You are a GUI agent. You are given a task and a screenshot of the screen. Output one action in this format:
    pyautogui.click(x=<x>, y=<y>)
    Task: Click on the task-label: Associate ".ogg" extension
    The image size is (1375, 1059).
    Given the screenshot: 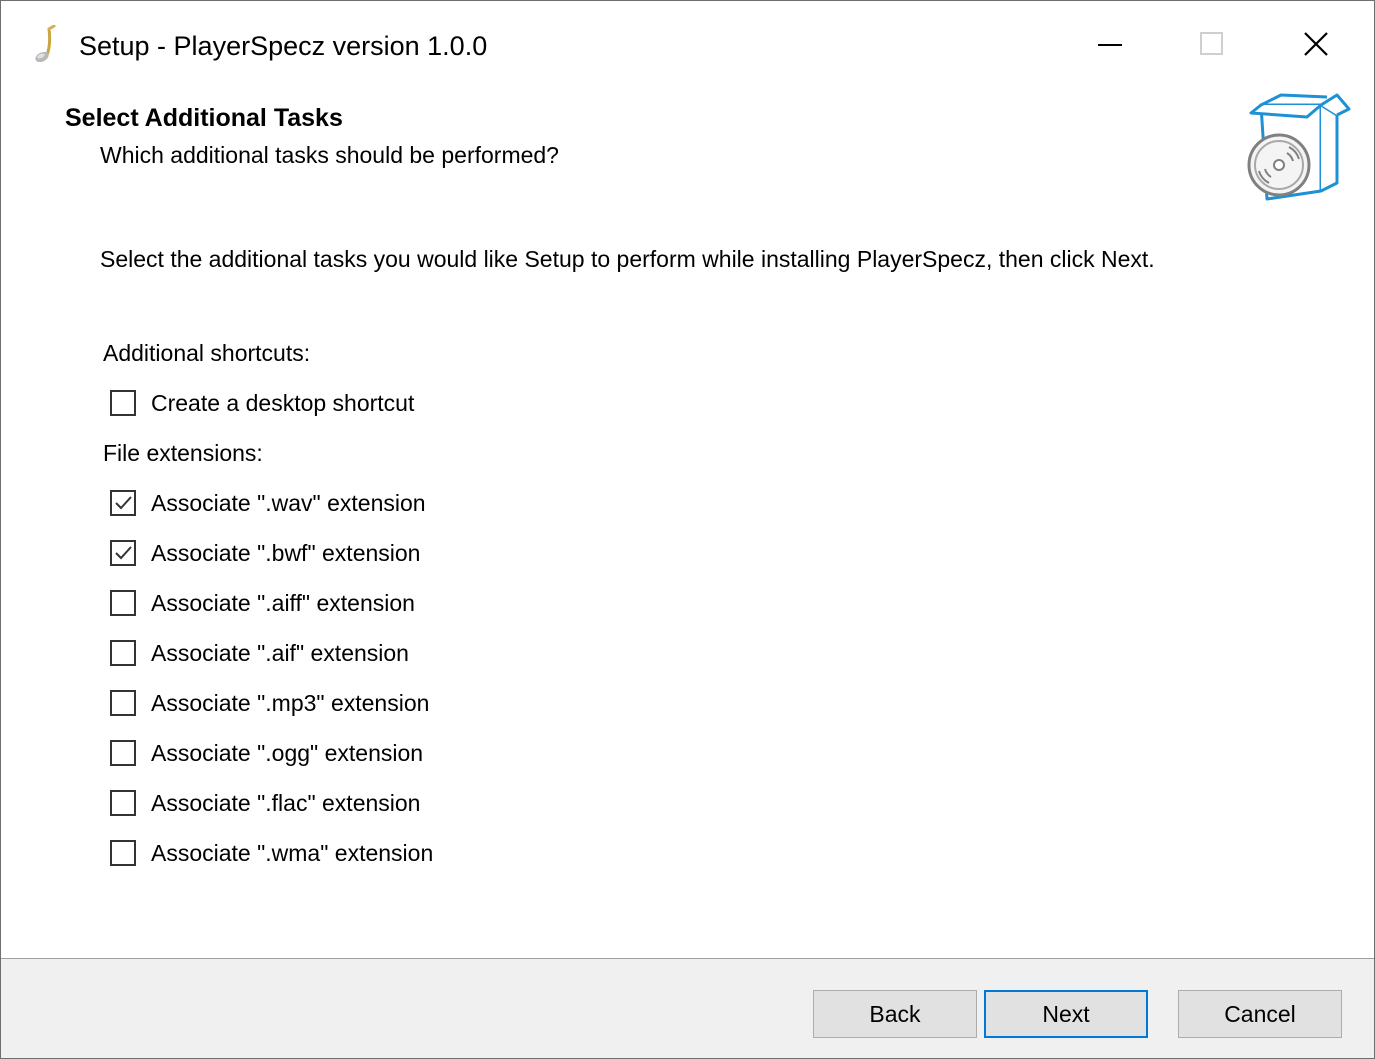 What is the action you would take?
    pyautogui.click(x=287, y=753)
    